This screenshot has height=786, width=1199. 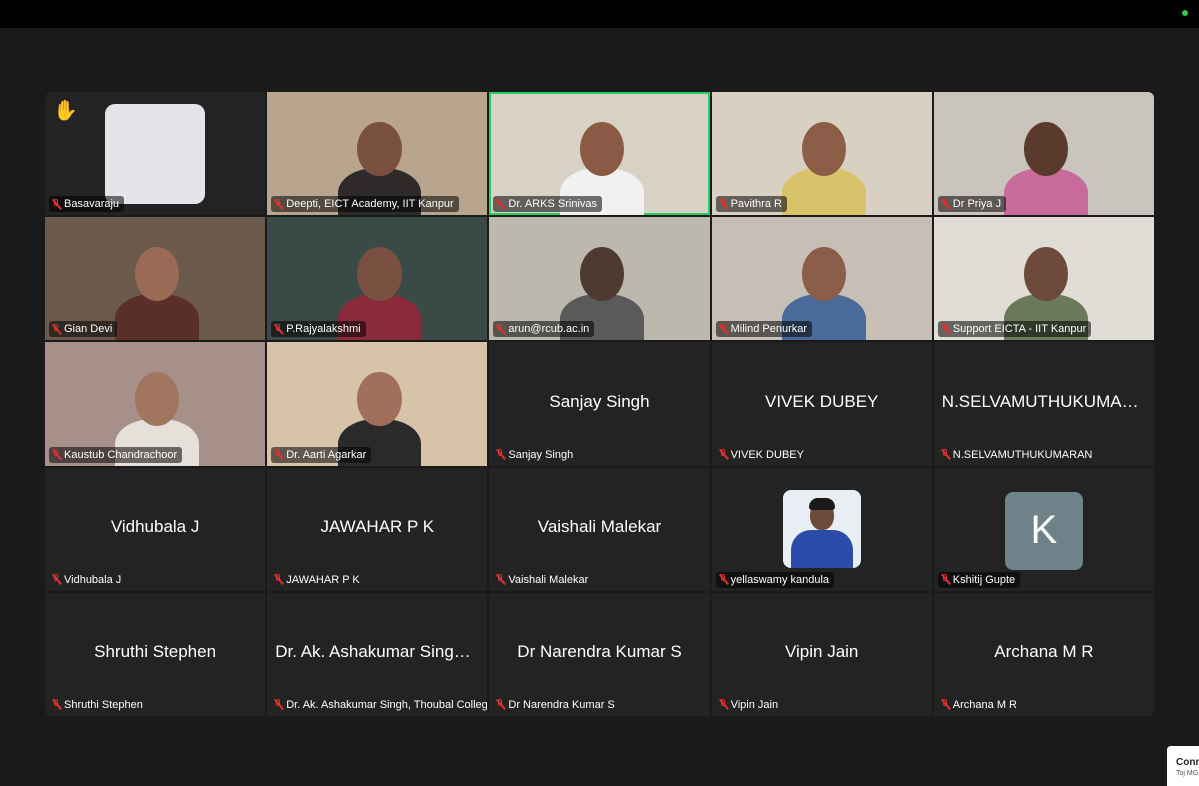 What do you see at coordinates (762, 455) in the screenshot?
I see `participant-name-label: VIVEK DUBEY` at bounding box center [762, 455].